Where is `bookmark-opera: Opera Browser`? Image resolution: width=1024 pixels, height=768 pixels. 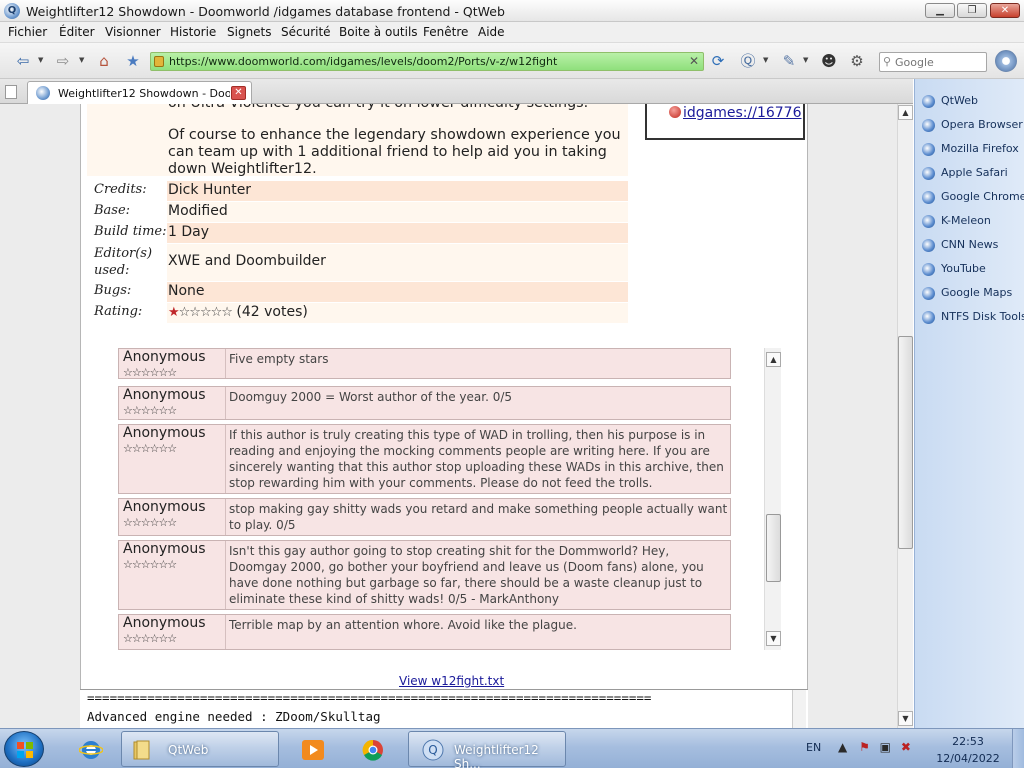
bookmark-opera: Opera Browser is located at coordinates (972, 126).